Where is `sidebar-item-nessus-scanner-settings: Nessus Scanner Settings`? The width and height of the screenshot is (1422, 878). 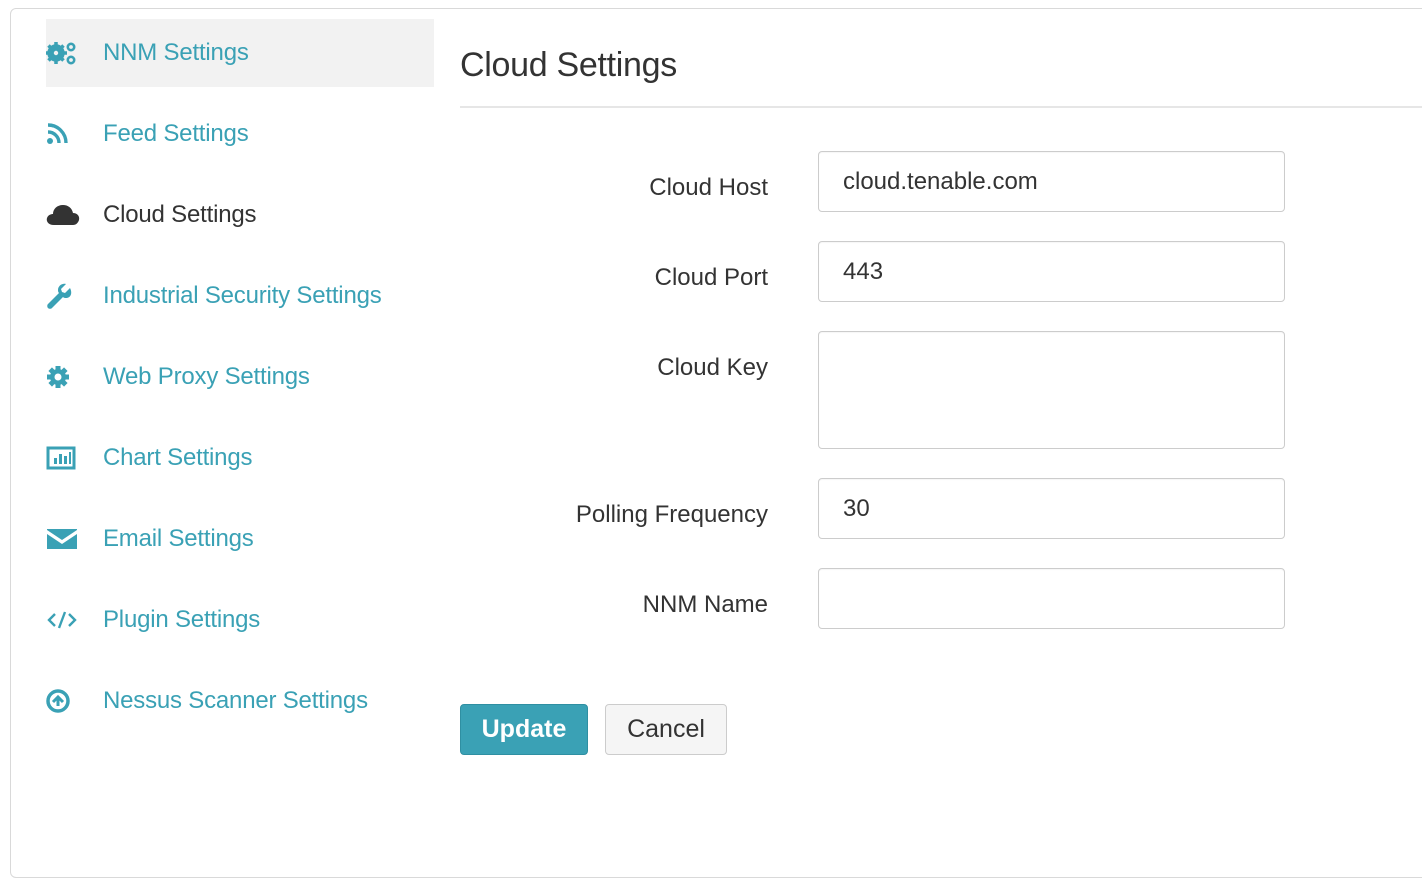
sidebar-item-nessus-scanner-settings: Nessus Scanner Settings is located at coordinates (240, 701).